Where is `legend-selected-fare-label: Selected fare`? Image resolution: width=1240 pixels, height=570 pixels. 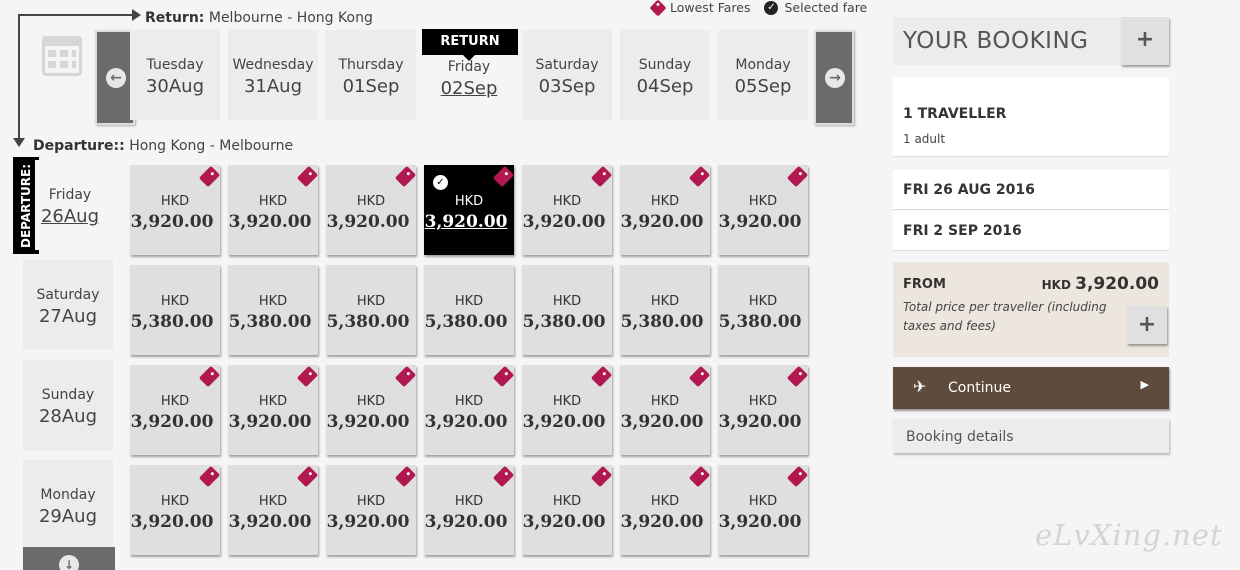
legend-selected-fare-label: Selected fare is located at coordinates (826, 7).